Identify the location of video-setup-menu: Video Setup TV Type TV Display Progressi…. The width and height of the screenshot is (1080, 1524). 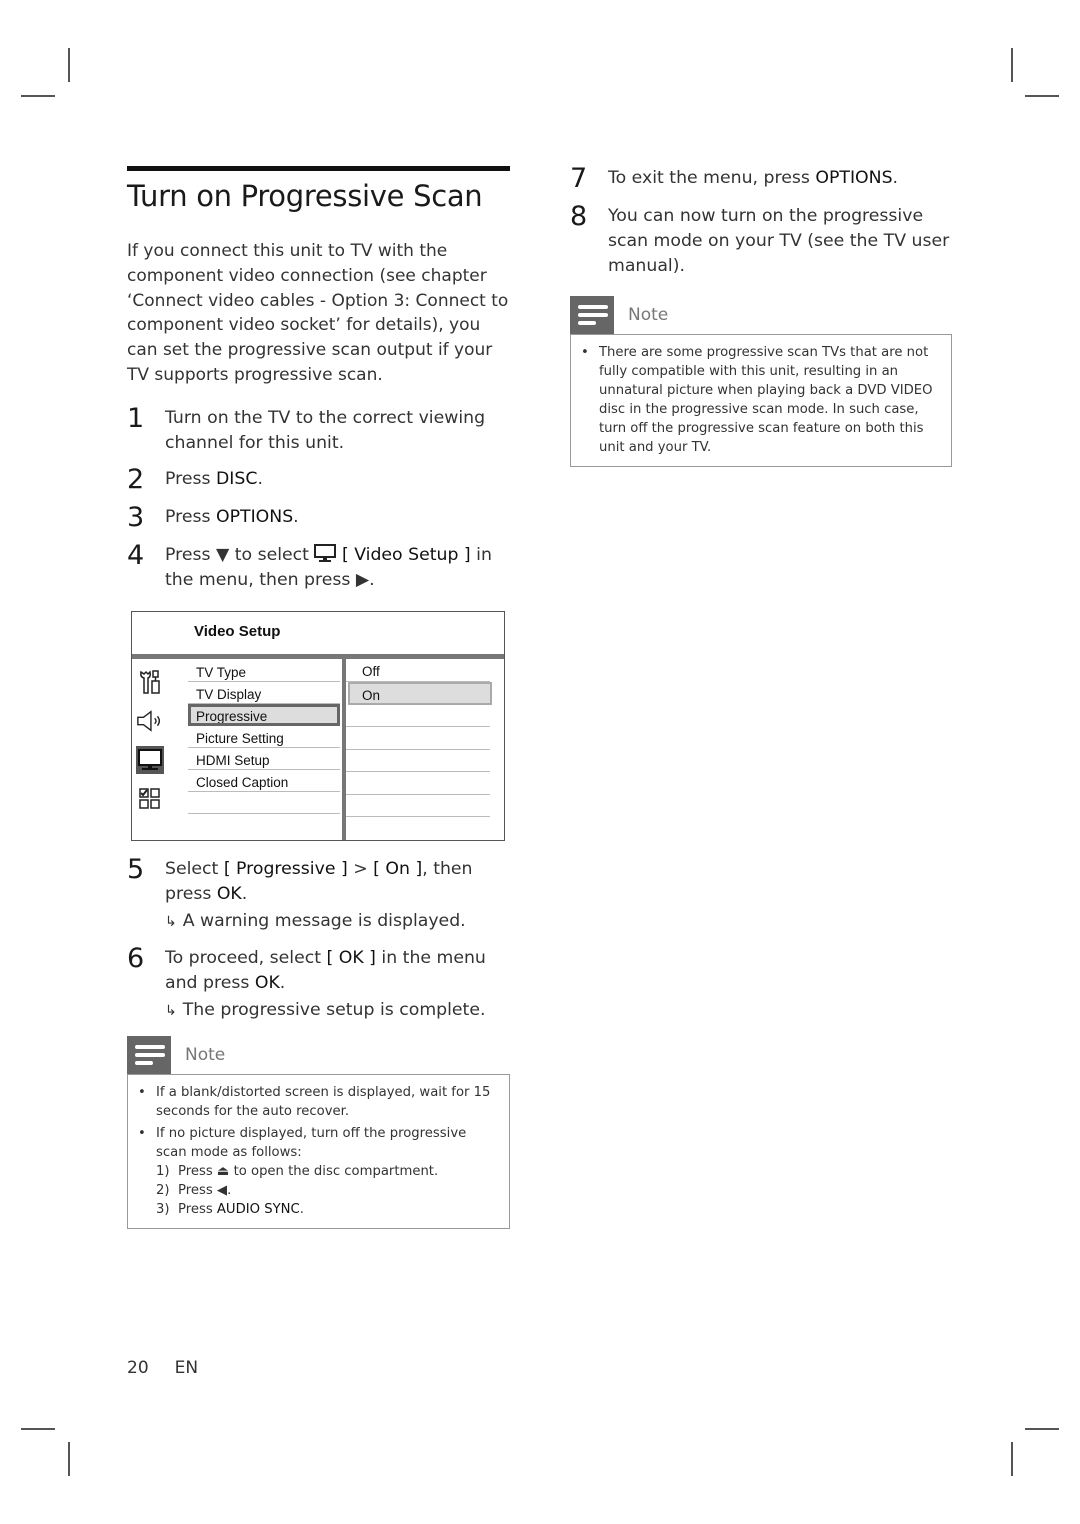
(318, 725).